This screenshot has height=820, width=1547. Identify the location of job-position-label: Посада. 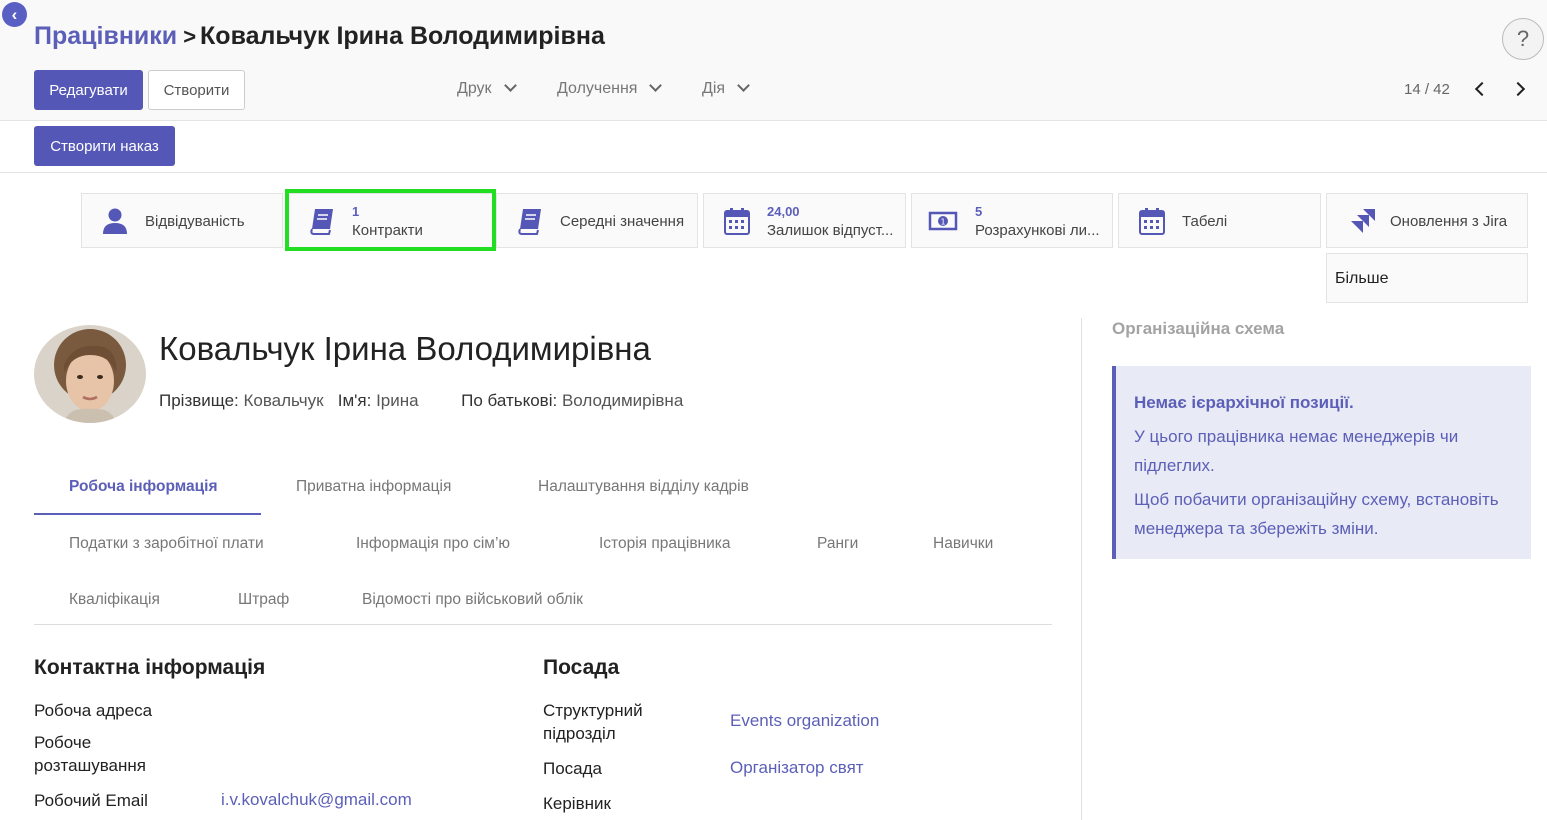
(573, 768).